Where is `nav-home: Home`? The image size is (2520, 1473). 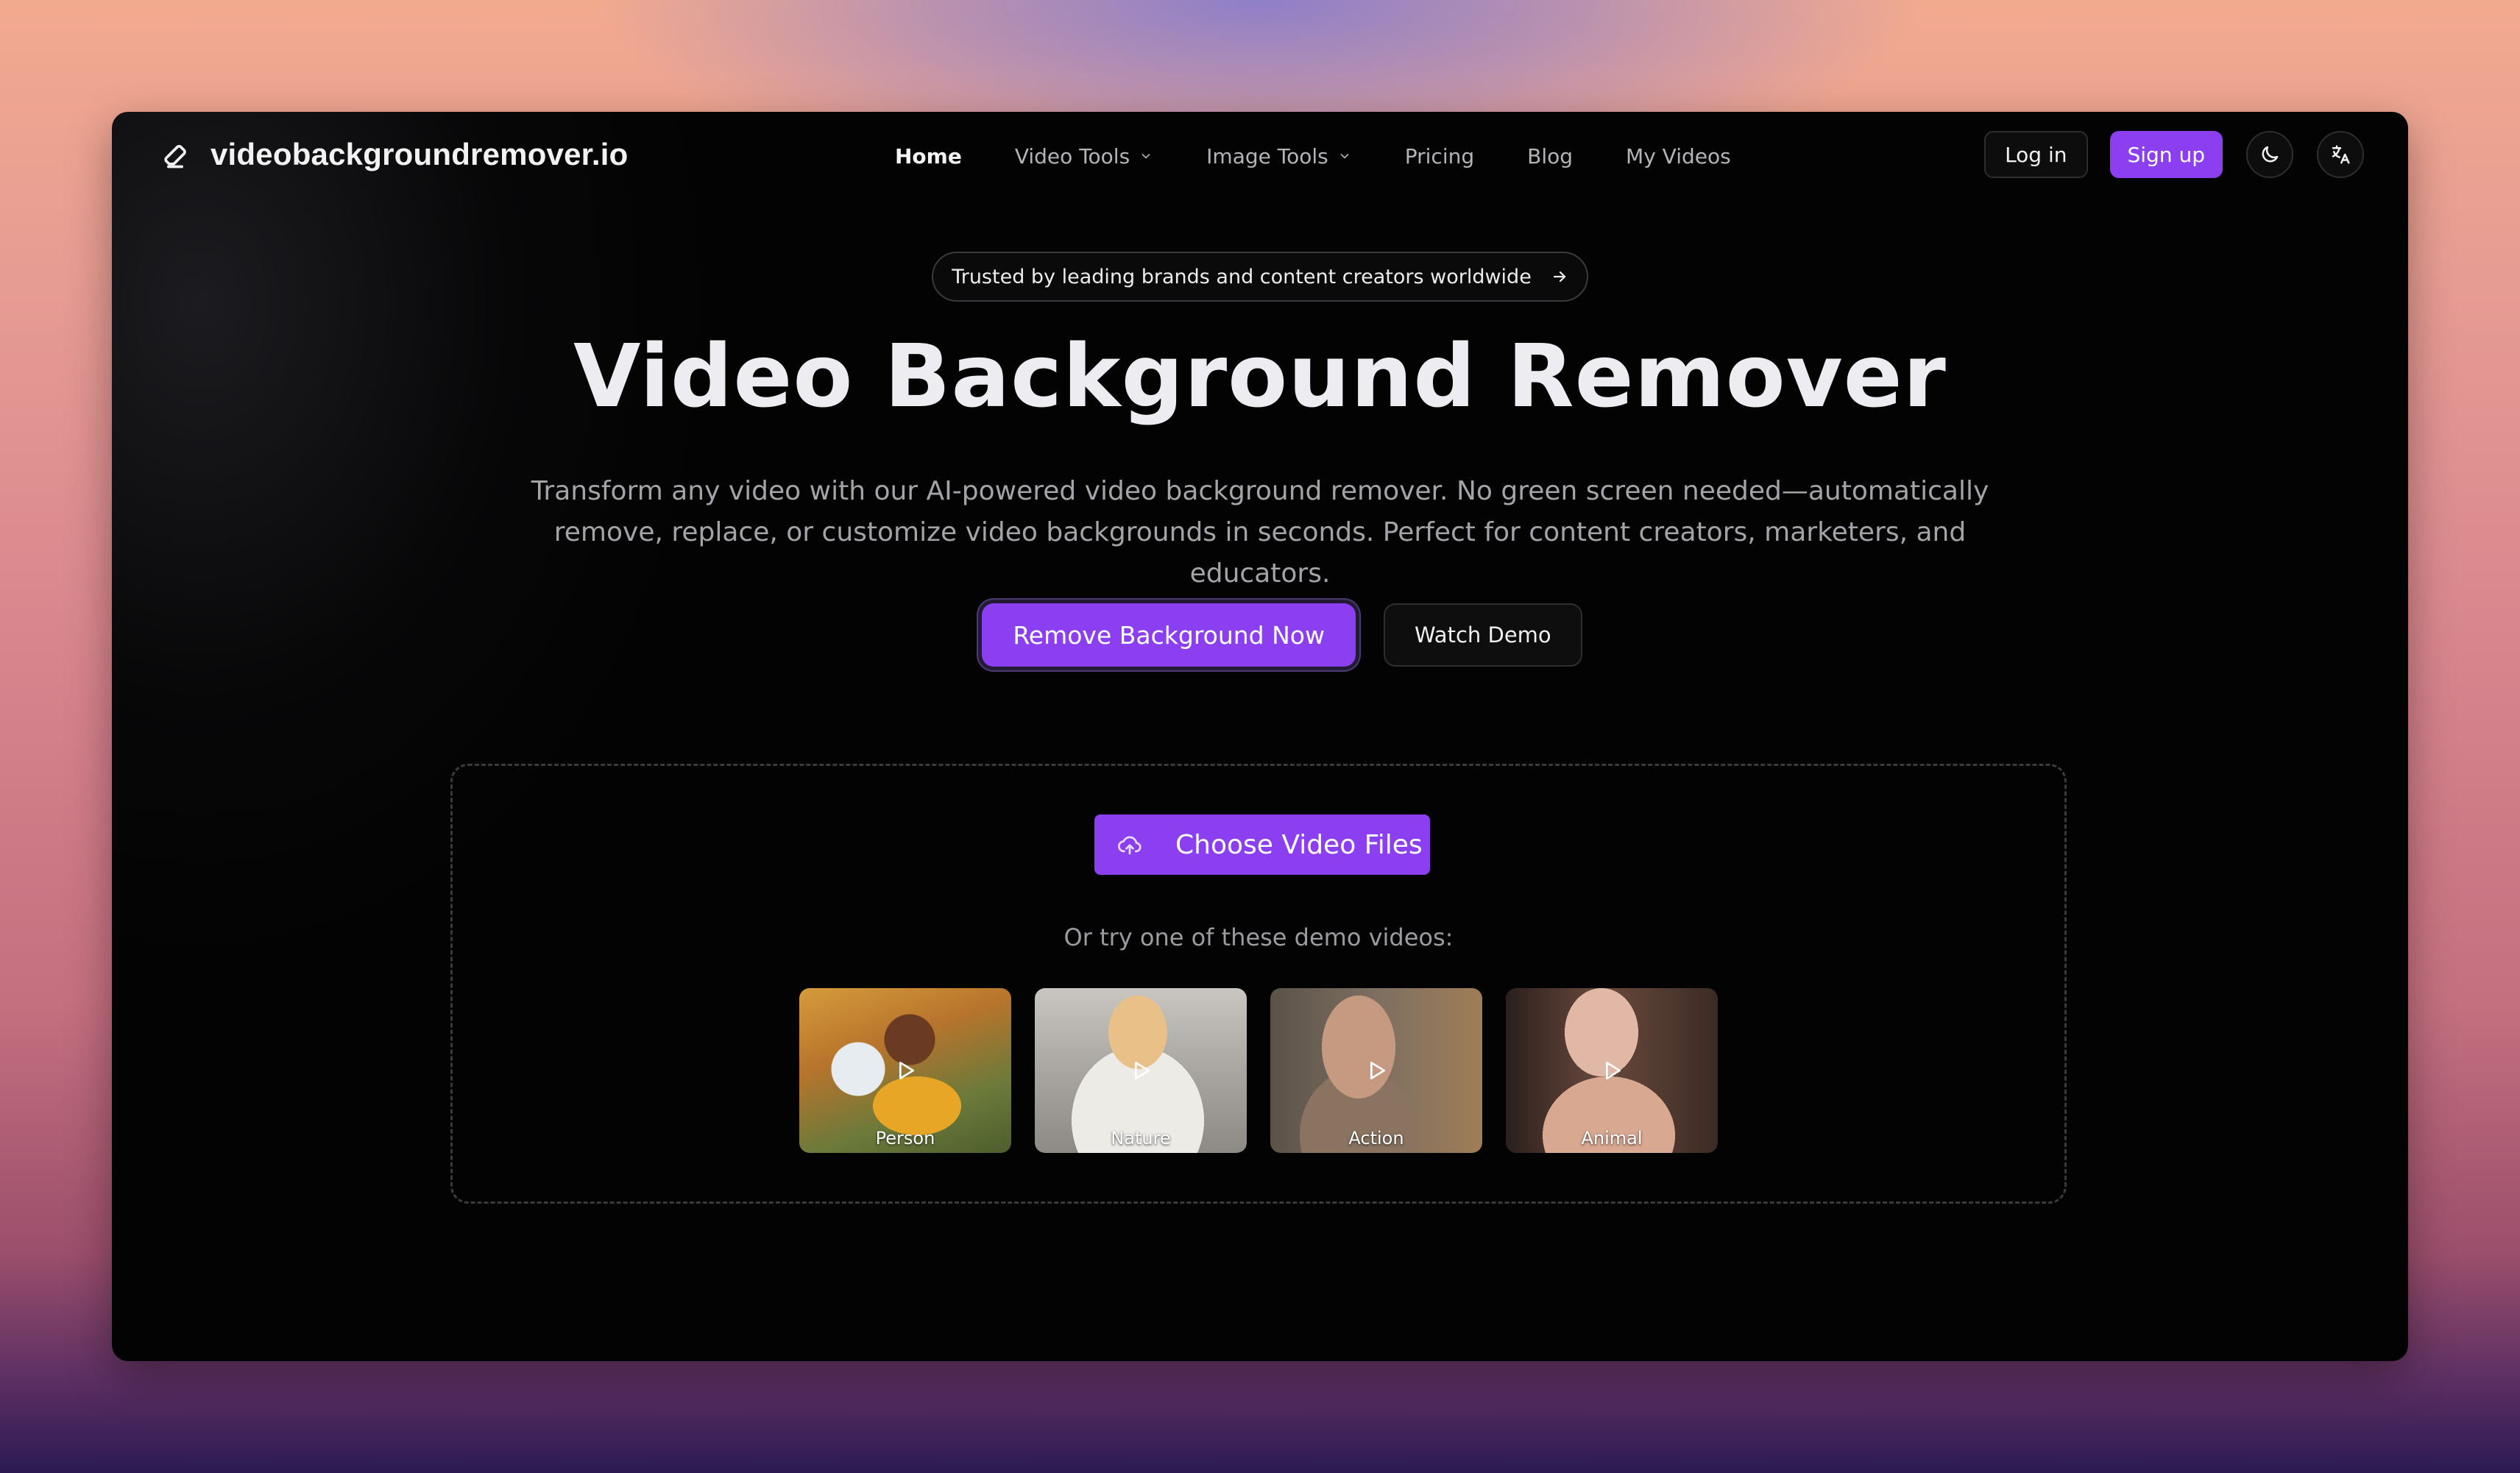 nav-home: Home is located at coordinates (928, 156).